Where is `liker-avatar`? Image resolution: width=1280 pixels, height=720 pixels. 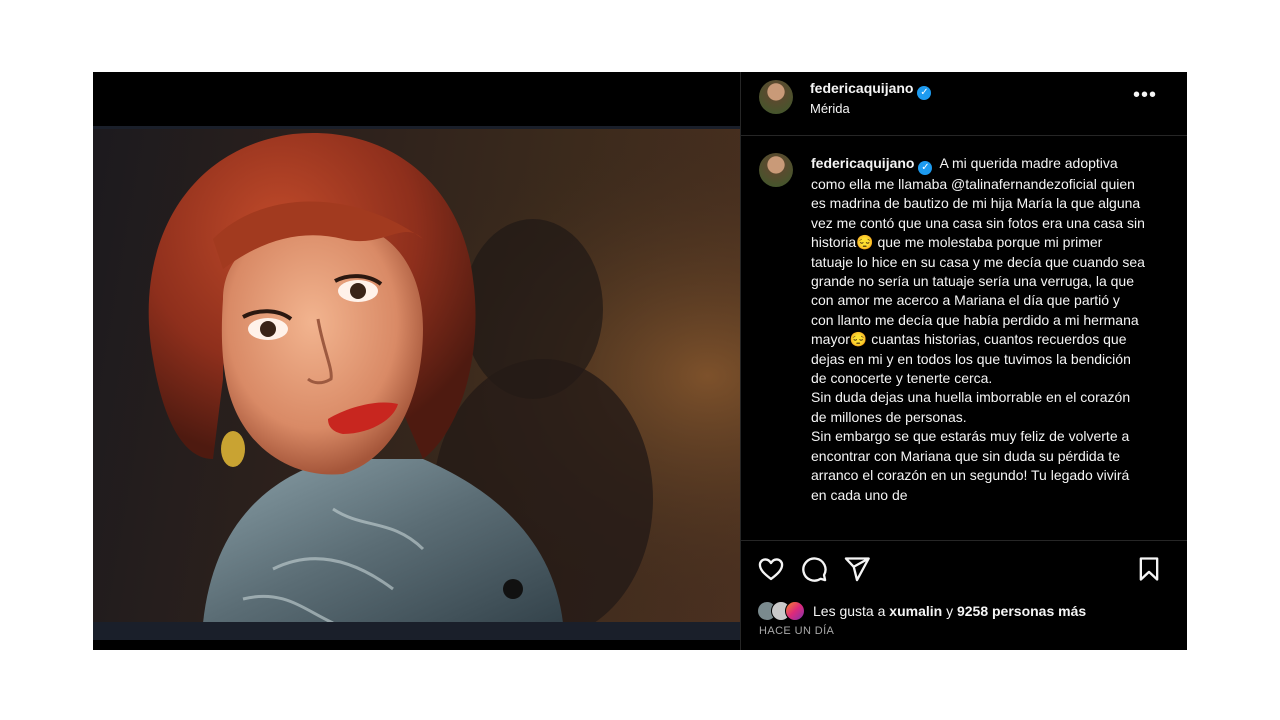 liker-avatar is located at coordinates (795, 611).